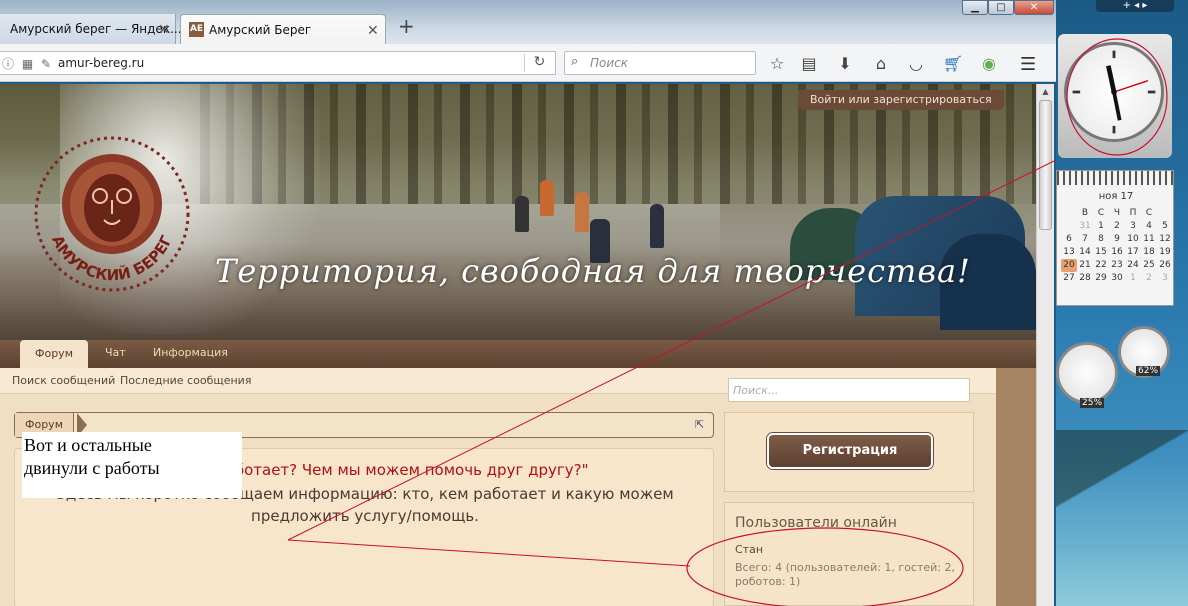  What do you see at coordinates (1149, 226) in the screenshot?
I see `calendar-day: 4` at bounding box center [1149, 226].